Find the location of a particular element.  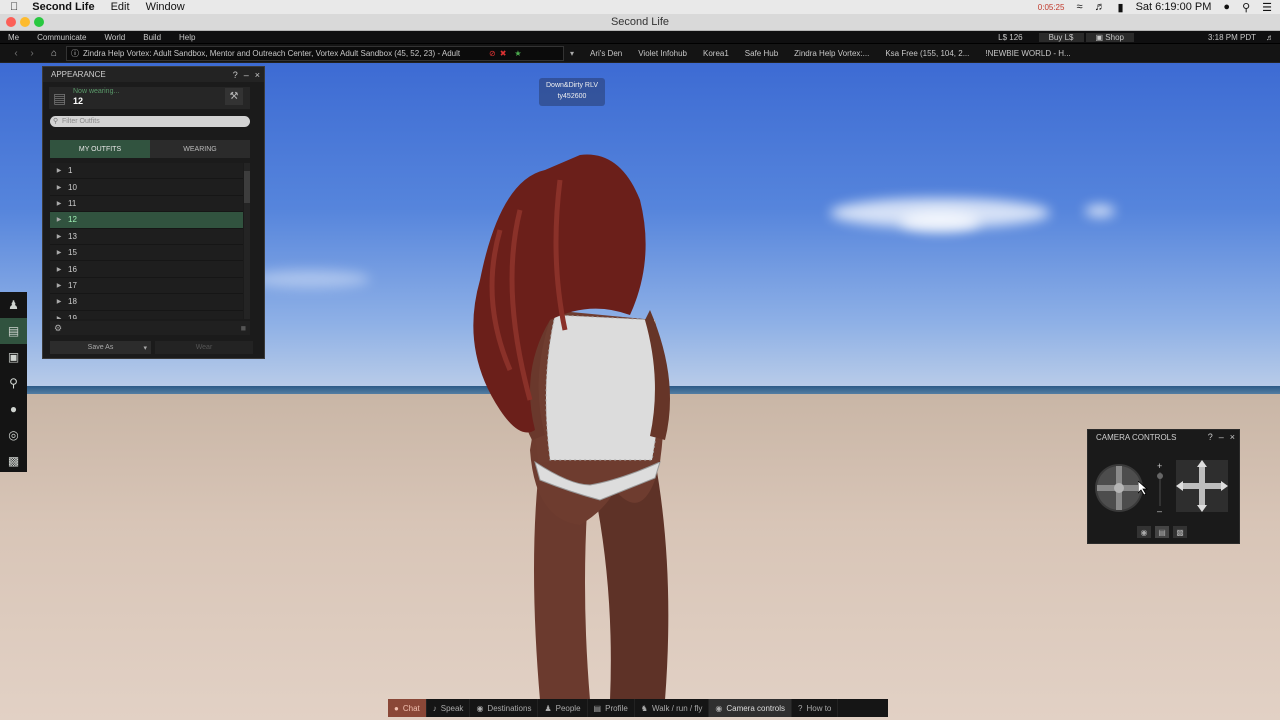

minimize-window-button is located at coordinates (25, 22).